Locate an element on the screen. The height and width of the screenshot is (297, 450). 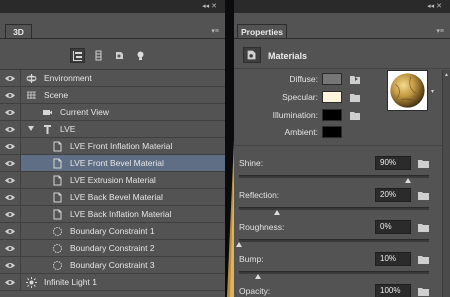
illumination-color-swatch is located at coordinates (332, 115).